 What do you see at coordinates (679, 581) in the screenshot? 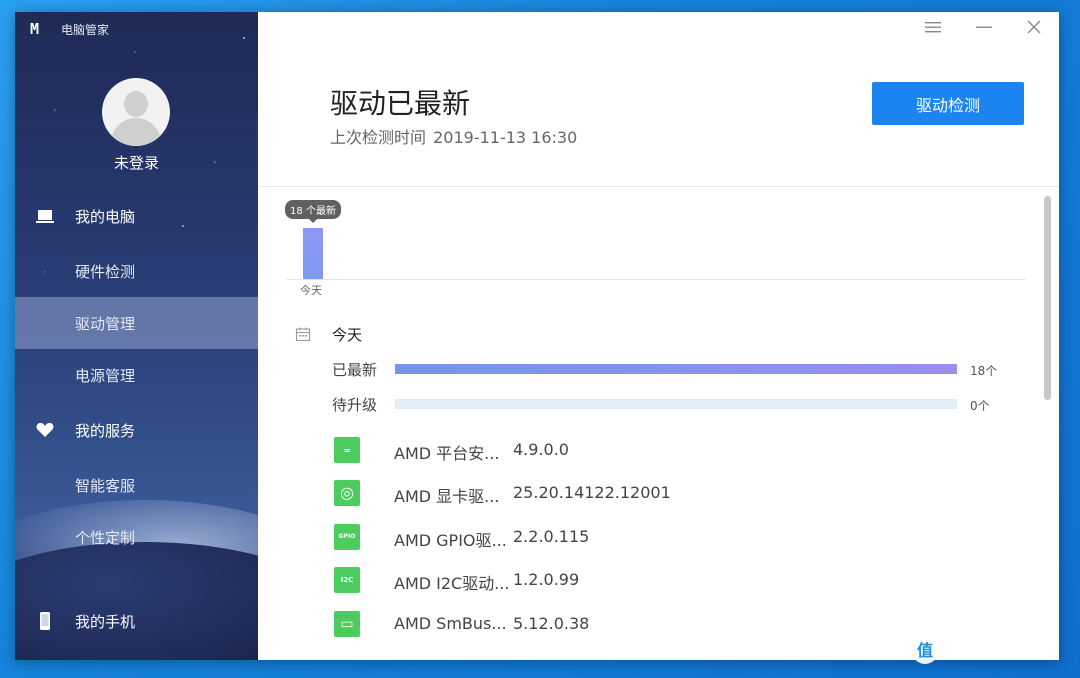
I see `driver-row: I2C AMD I2C驱动... 1.2.0.99` at bounding box center [679, 581].